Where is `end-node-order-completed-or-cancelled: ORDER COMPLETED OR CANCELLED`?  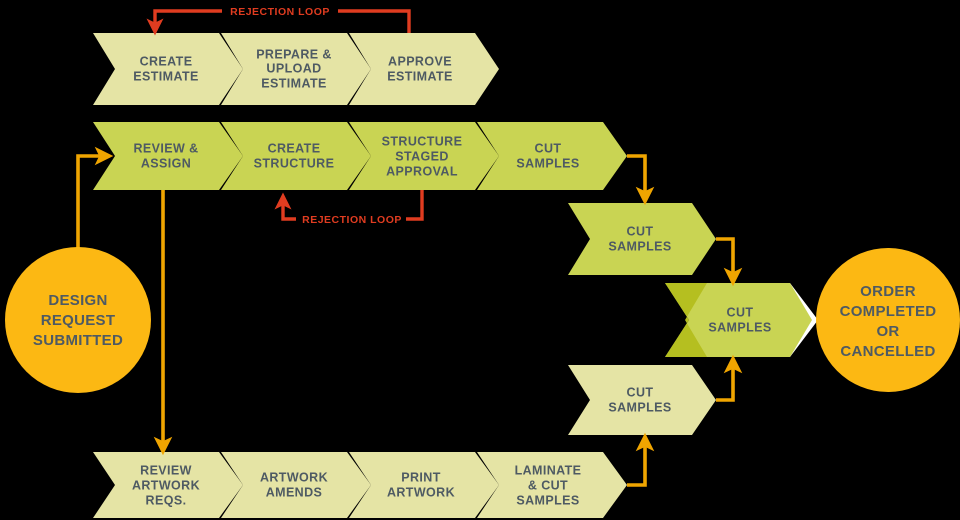 end-node-order-completed-or-cancelled: ORDER COMPLETED OR CANCELLED is located at coordinates (888, 320).